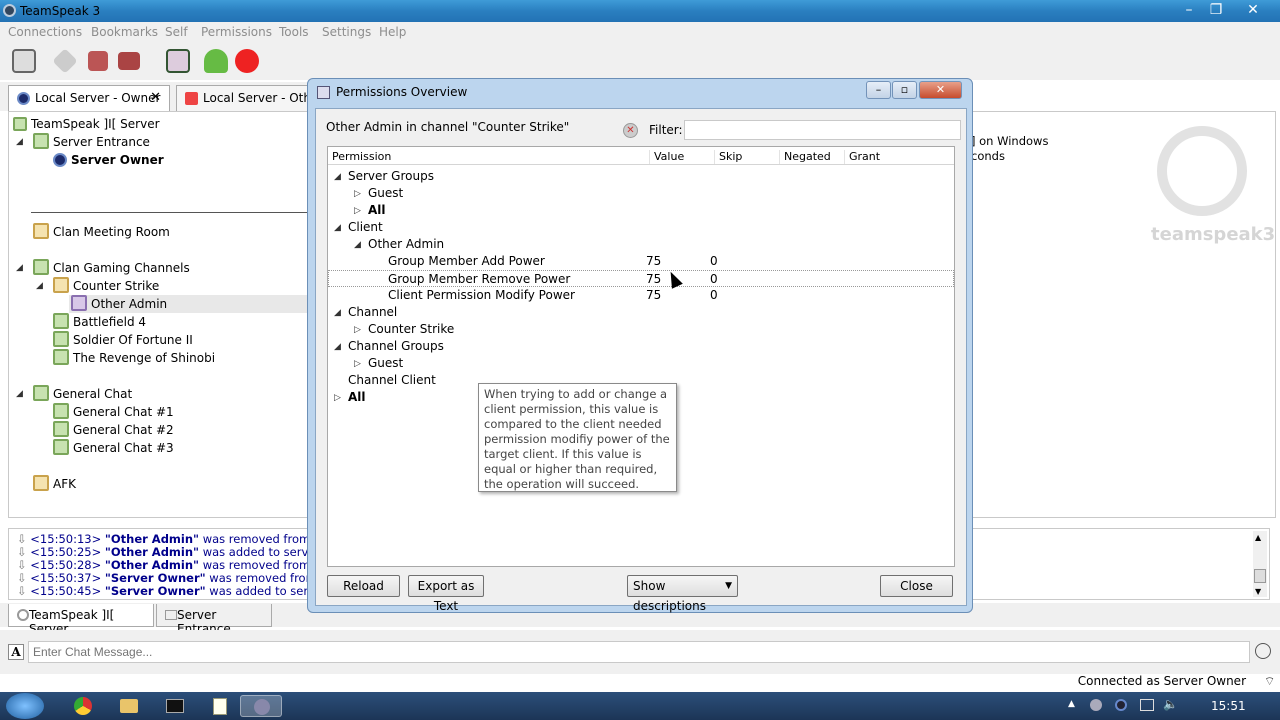 The height and width of the screenshot is (720, 1280). I want to click on tree-row-channel-groups: Channel Groups, so click(641, 346).